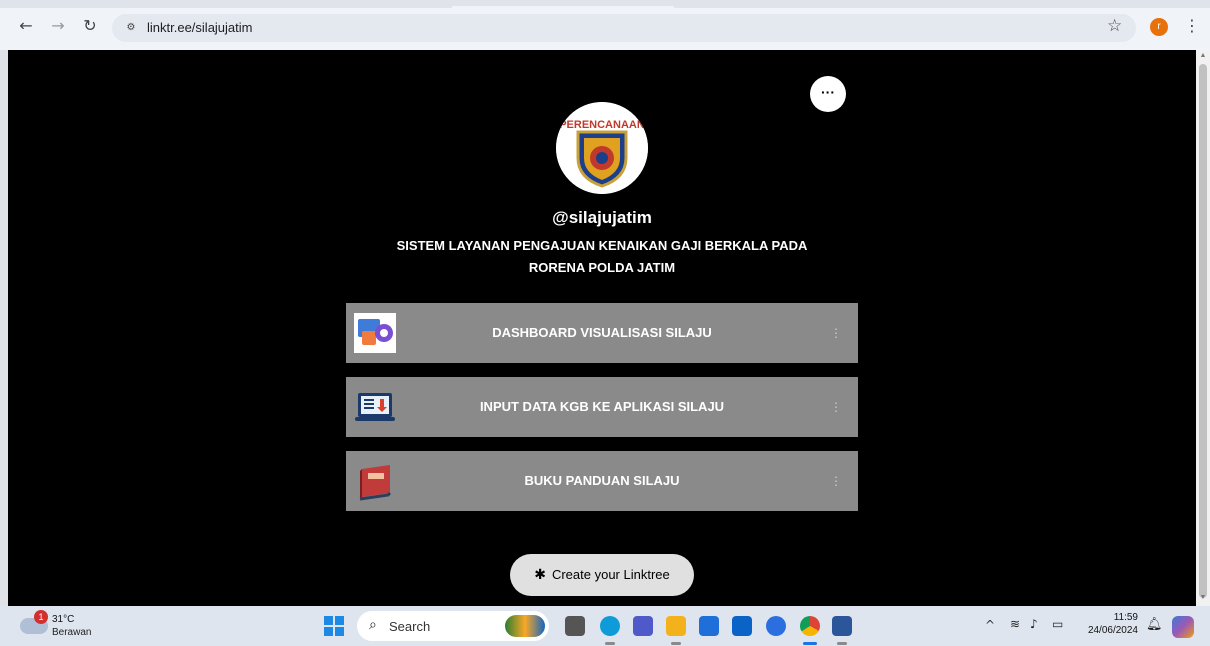 The image size is (1210, 646). I want to click on reload-button: ↻, so click(90, 26).